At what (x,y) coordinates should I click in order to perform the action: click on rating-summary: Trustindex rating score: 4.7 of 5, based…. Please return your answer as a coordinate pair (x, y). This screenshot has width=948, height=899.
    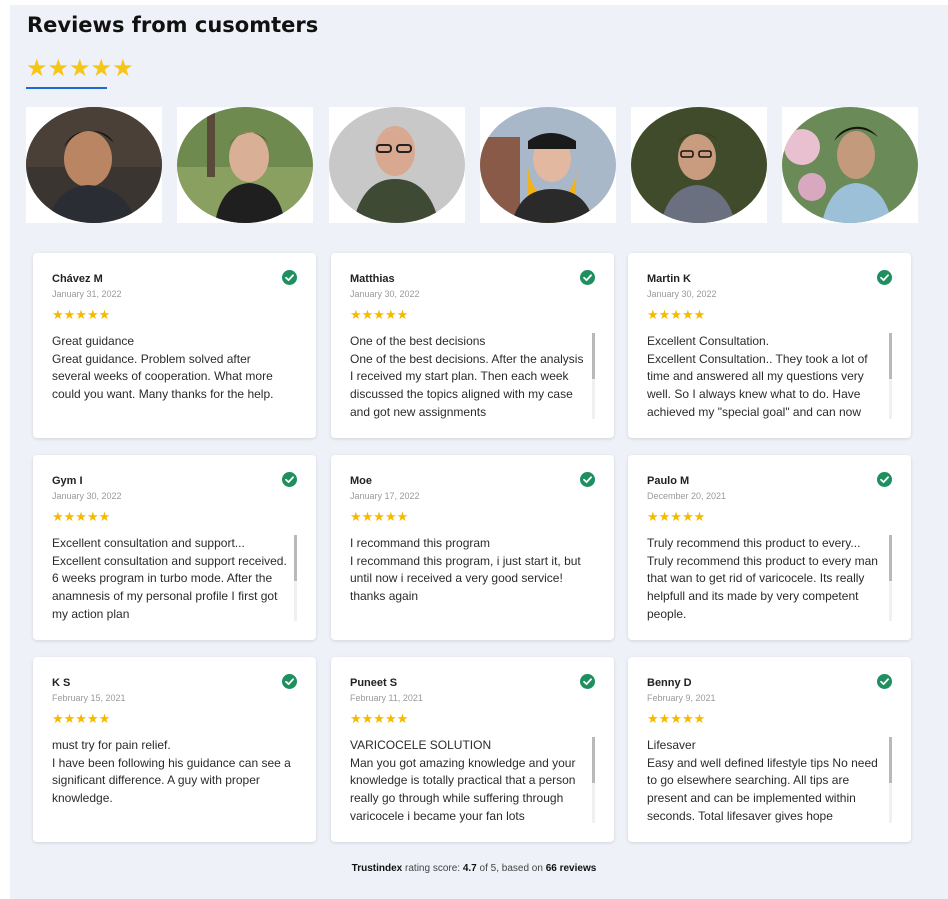
    Looking at the image, I should click on (474, 868).